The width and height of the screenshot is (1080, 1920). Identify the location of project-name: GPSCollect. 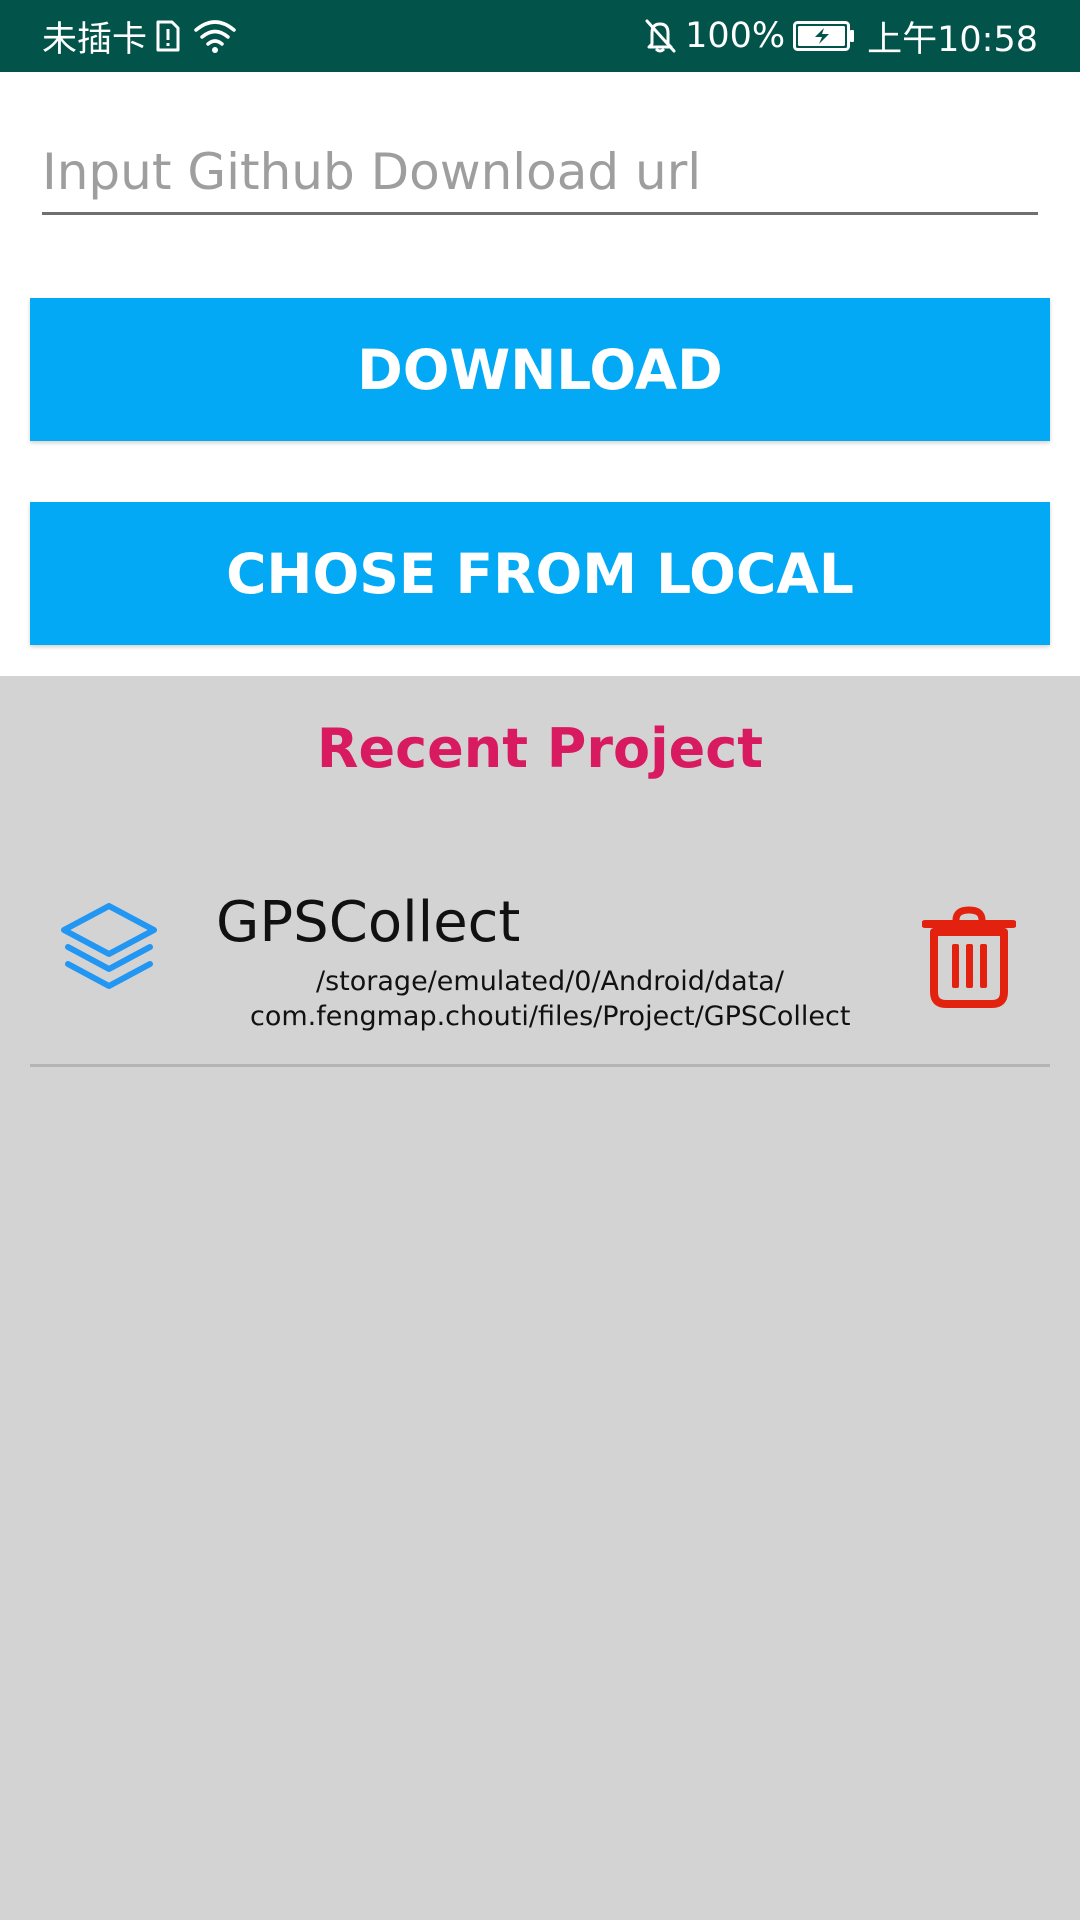
(368, 922).